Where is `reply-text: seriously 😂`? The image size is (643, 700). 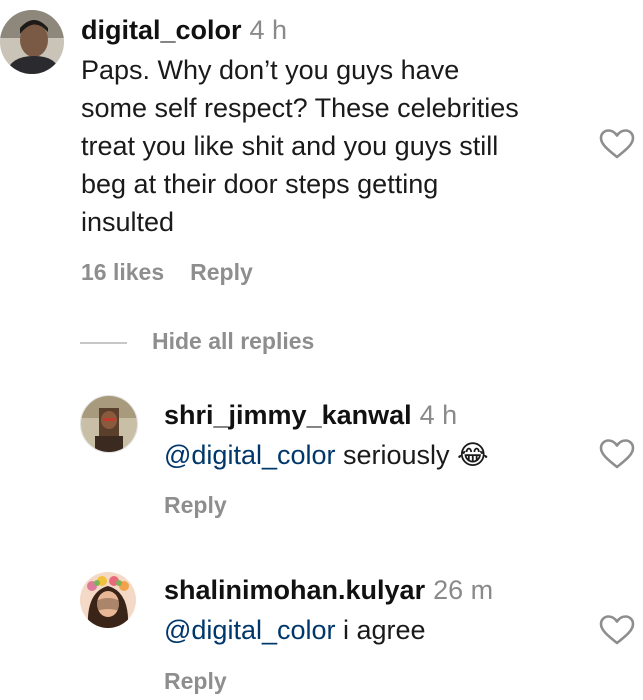
reply-text: seriously 😂 is located at coordinates (412, 455).